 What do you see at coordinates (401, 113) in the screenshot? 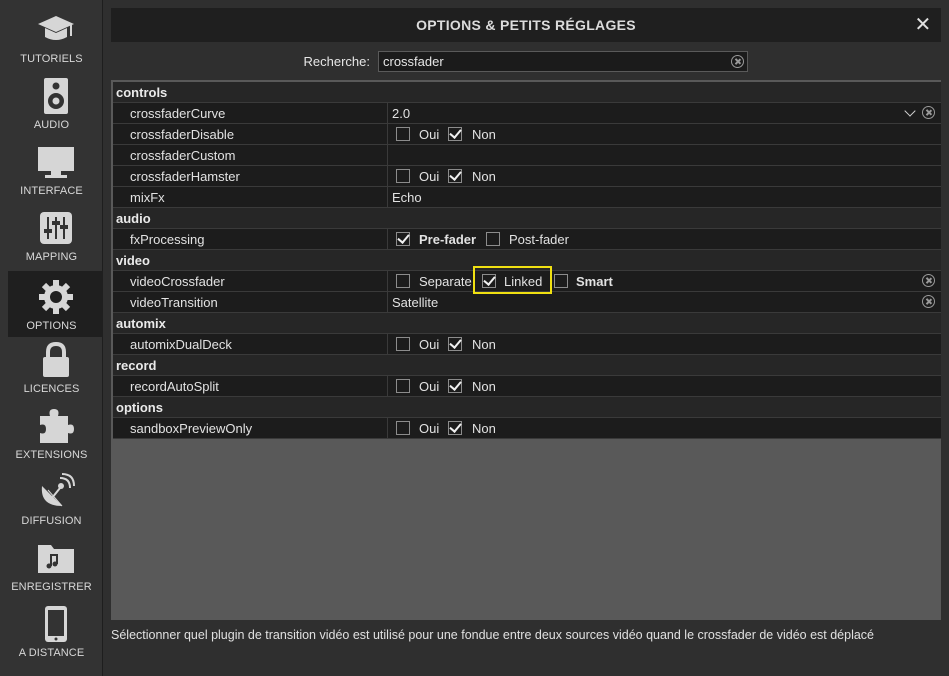
I see `option-value: 2.0` at bounding box center [401, 113].